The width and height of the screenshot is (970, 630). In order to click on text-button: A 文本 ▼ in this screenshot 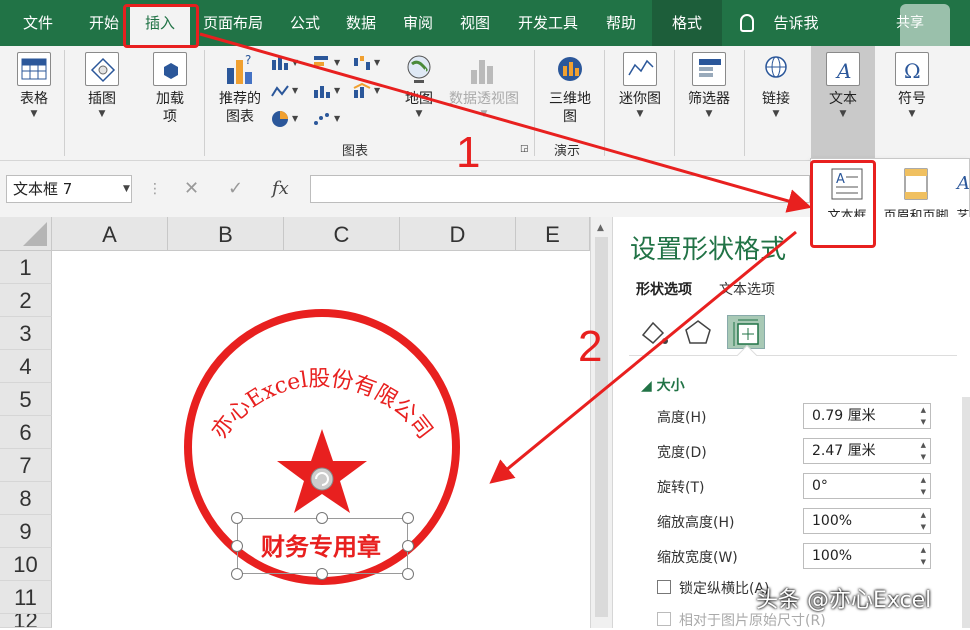, I will do `click(843, 102)`.